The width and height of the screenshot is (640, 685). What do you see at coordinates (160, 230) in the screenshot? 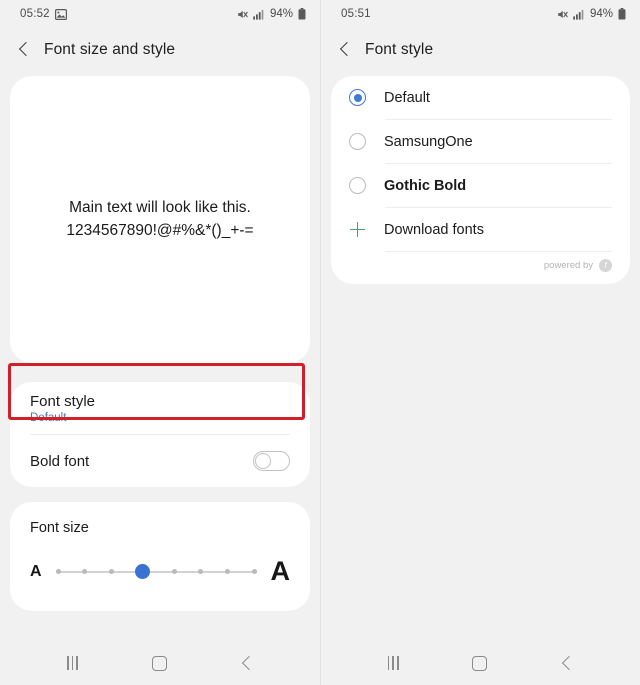
I see `preview-line-2: 1234567890!@#%&*()_+-=` at bounding box center [160, 230].